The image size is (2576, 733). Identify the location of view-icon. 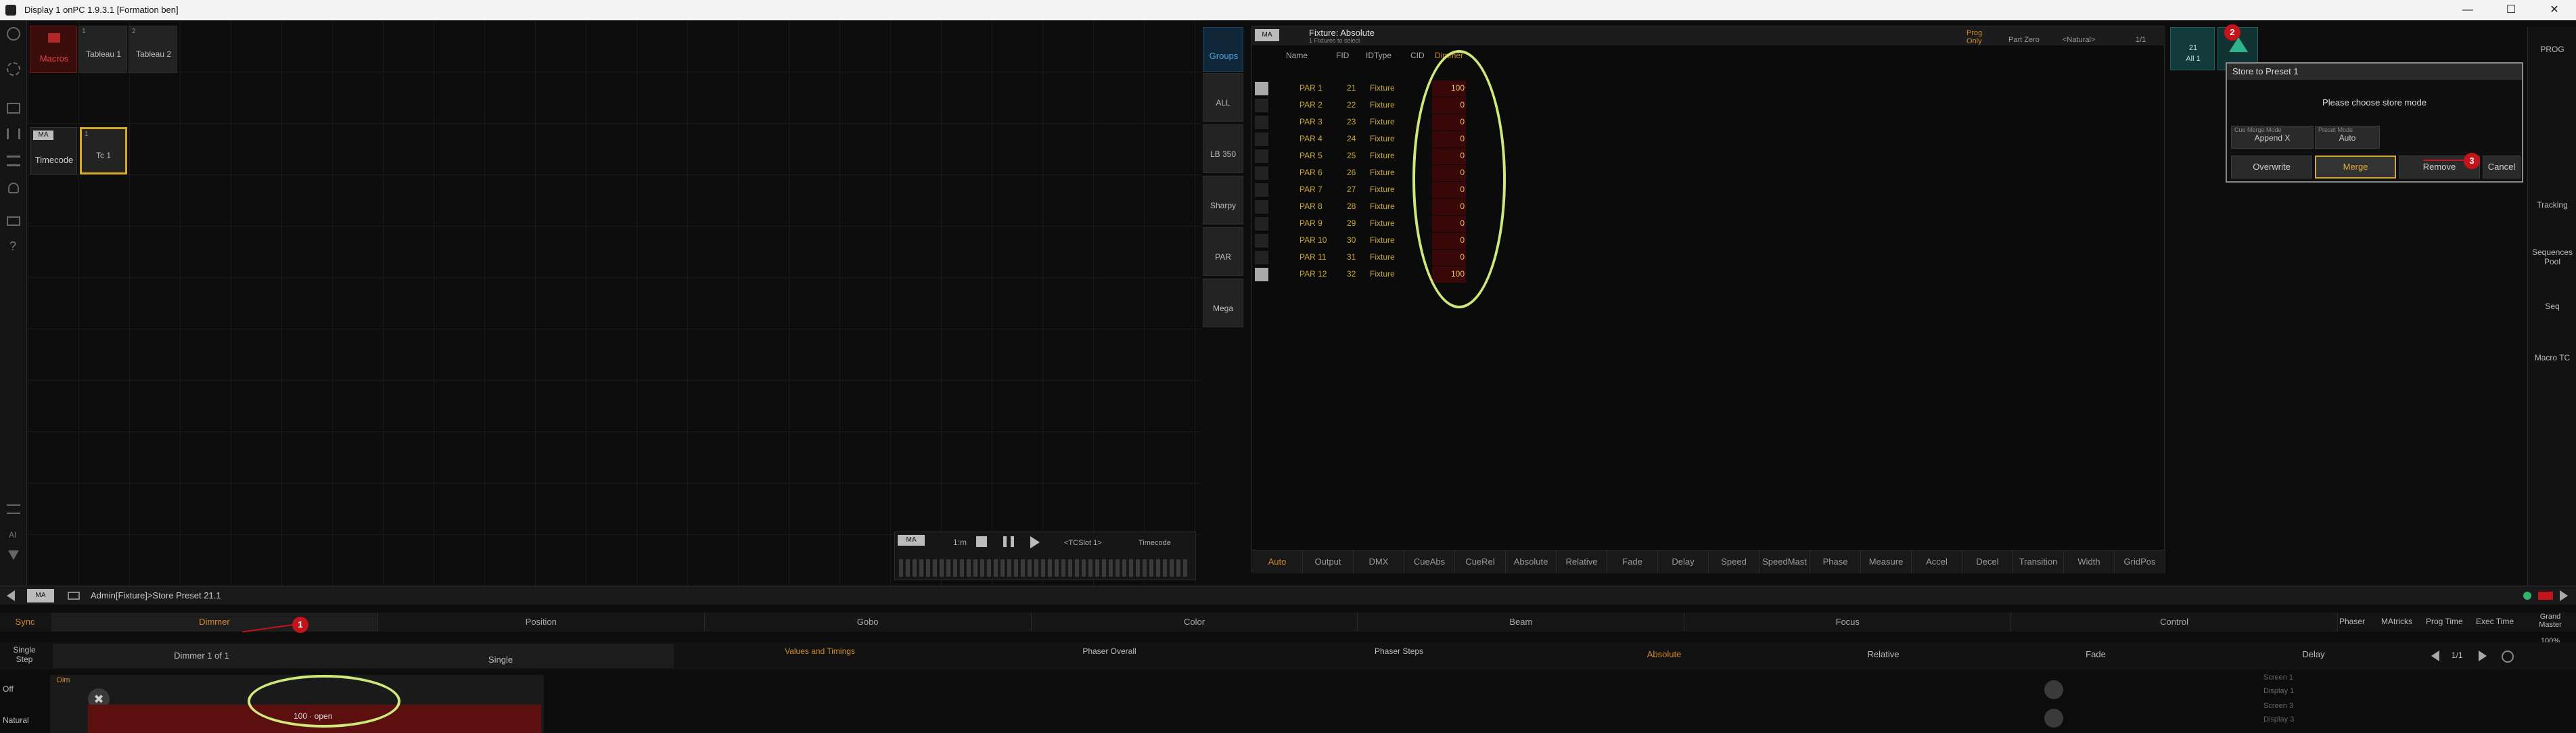
(13, 108).